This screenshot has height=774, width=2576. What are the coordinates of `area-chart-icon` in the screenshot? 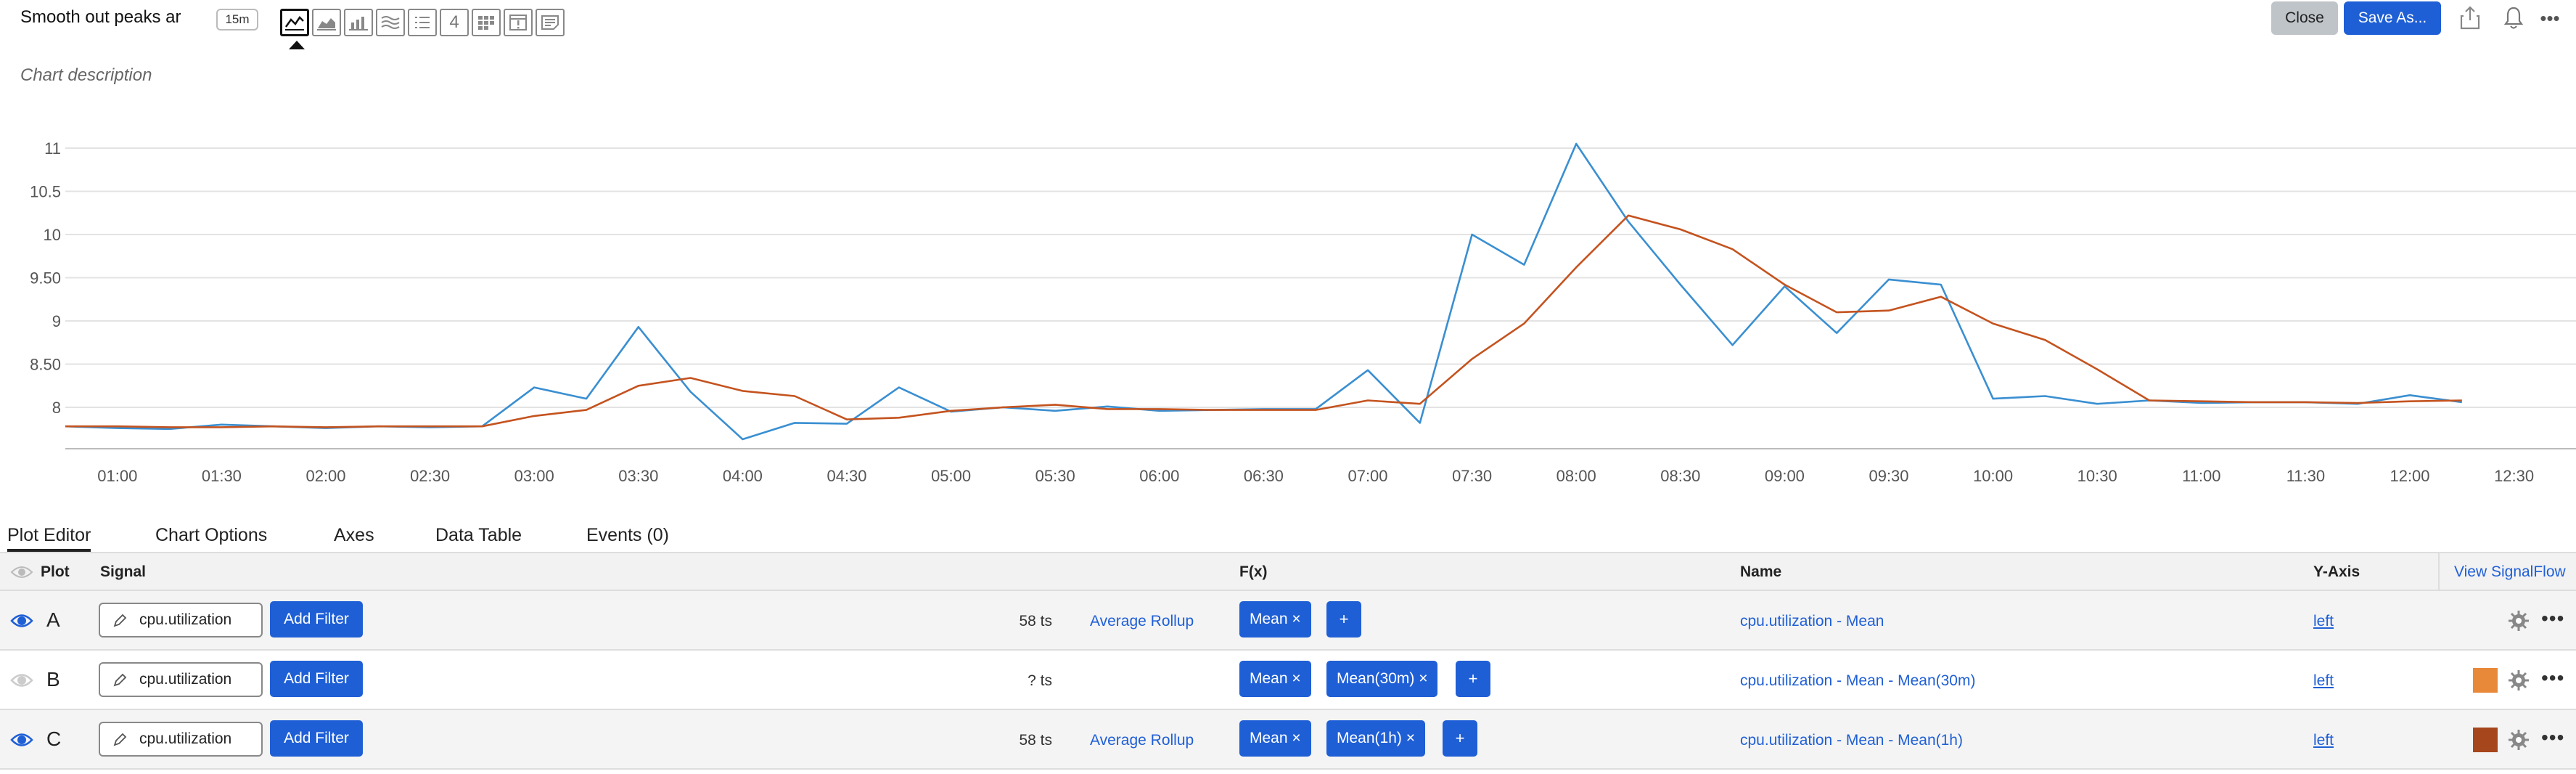 It's located at (326, 22).